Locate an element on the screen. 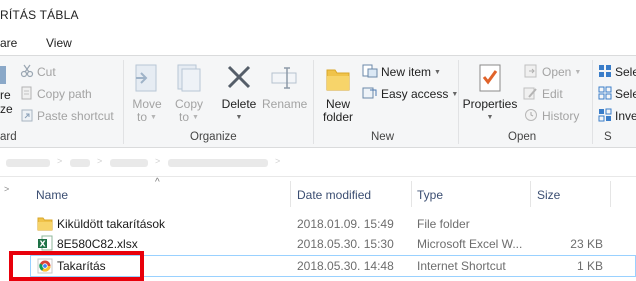  open-icon is located at coordinates (530, 71).